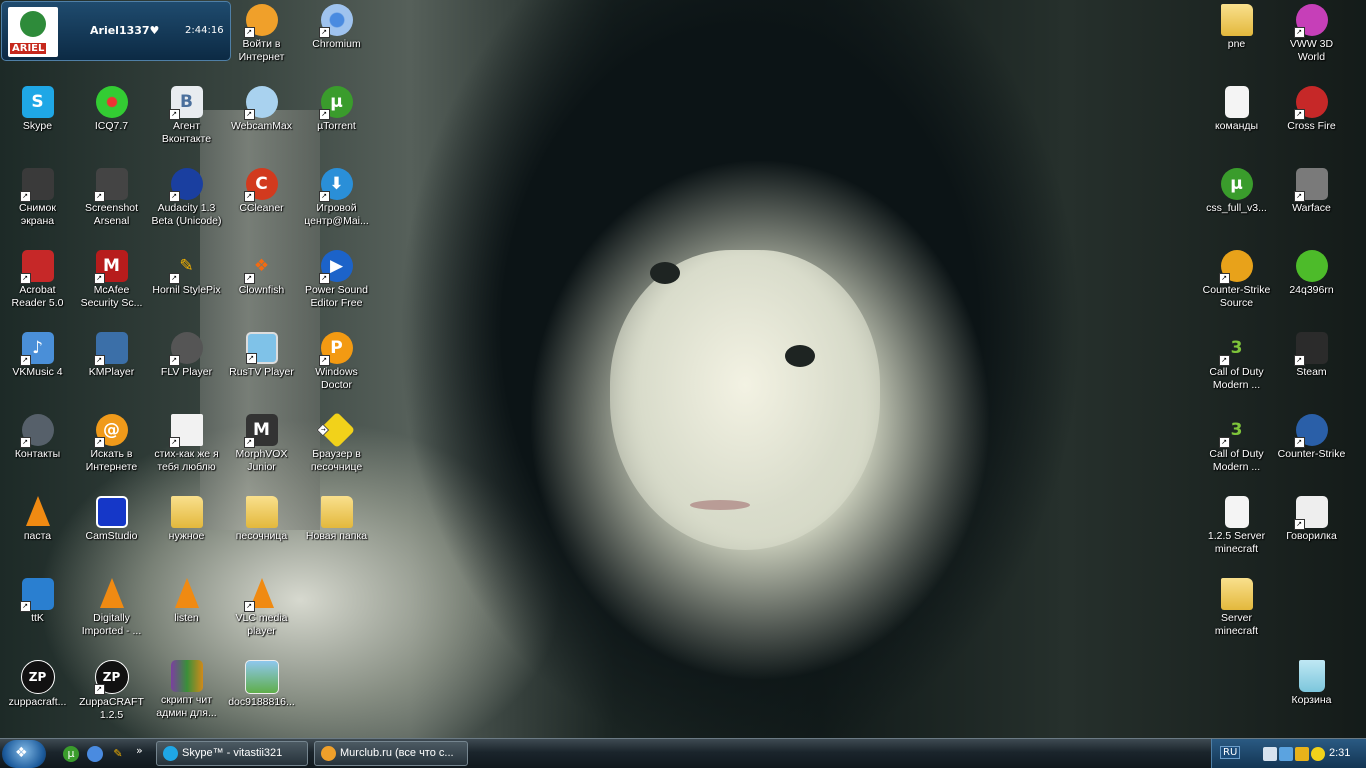  I want to click on desktop-icon-clownfish: ❖ ↗ Clownfish, so click(261, 285).